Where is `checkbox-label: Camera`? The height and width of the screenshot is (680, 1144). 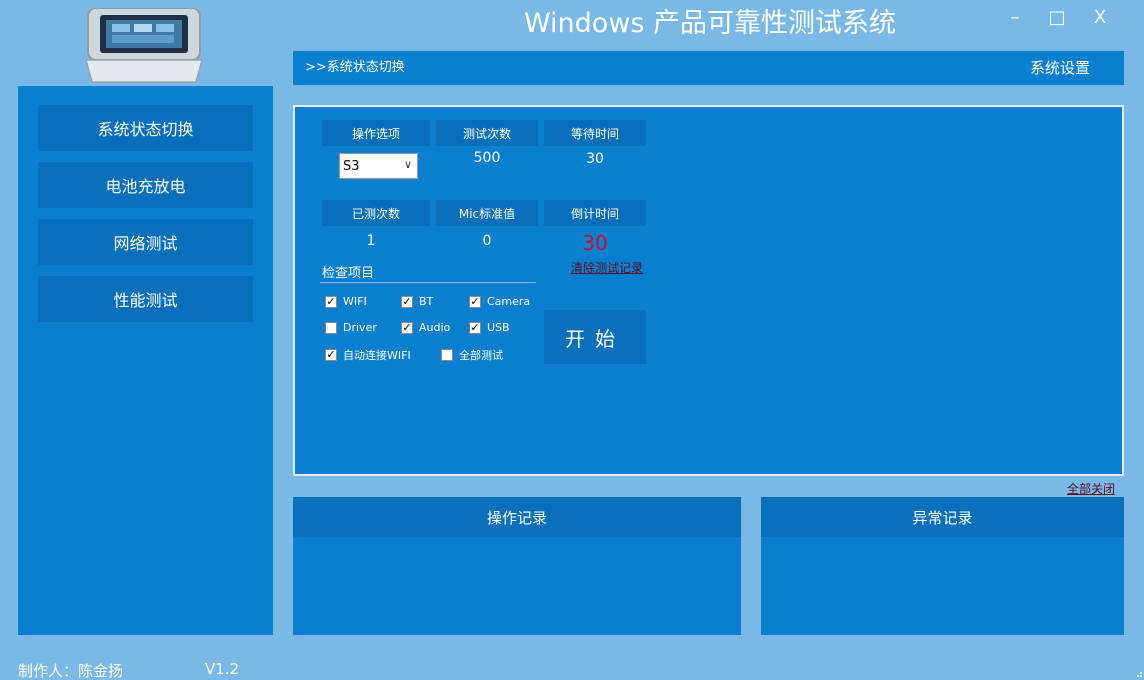 checkbox-label: Camera is located at coordinates (509, 301).